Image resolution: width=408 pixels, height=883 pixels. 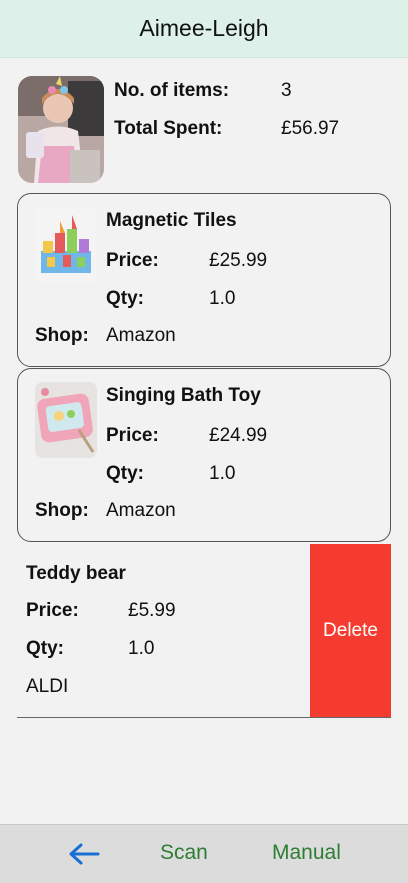 What do you see at coordinates (84, 854) in the screenshot?
I see `left-arrow-icon` at bounding box center [84, 854].